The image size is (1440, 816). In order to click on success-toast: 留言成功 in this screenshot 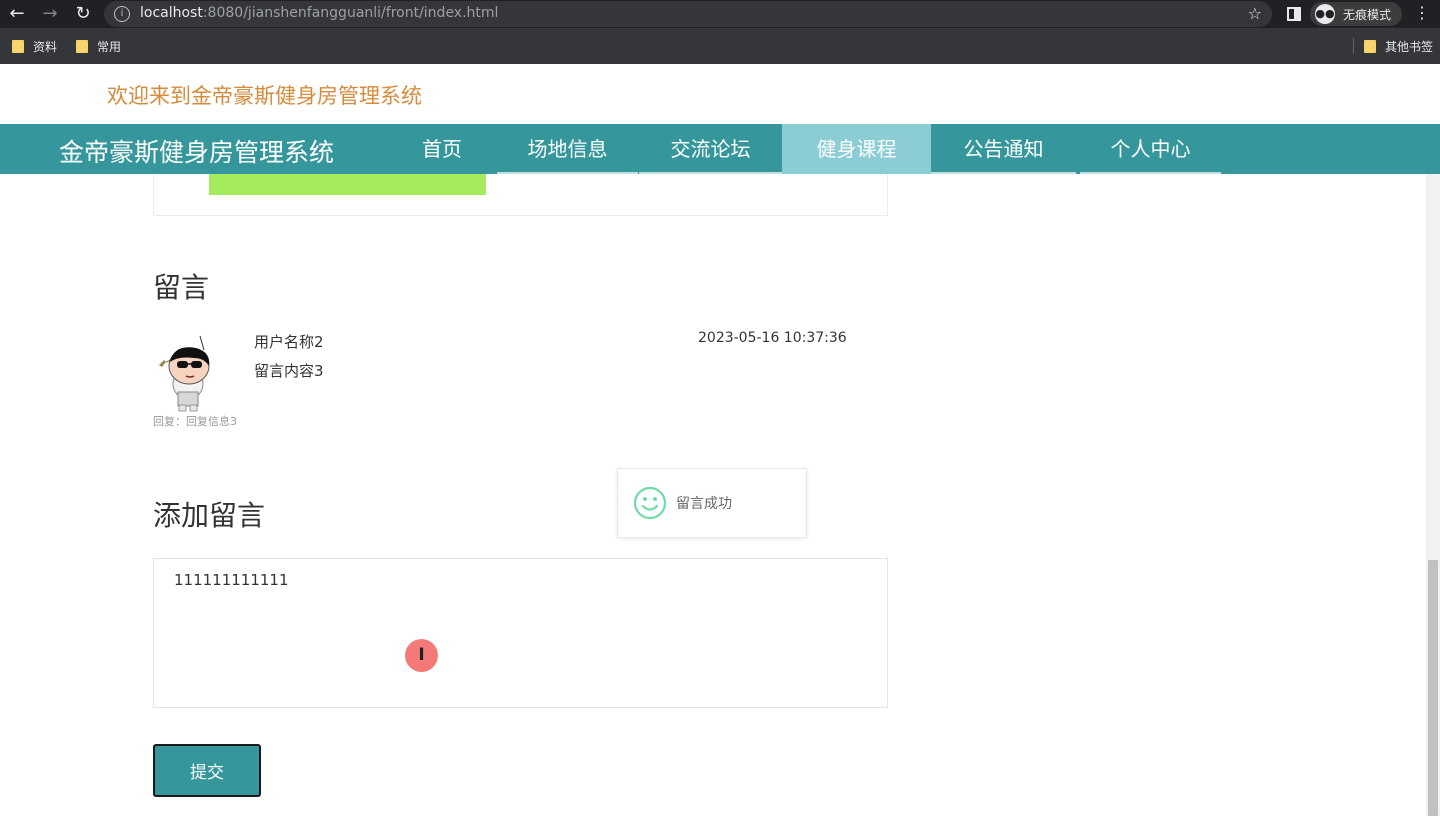, I will do `click(712, 503)`.